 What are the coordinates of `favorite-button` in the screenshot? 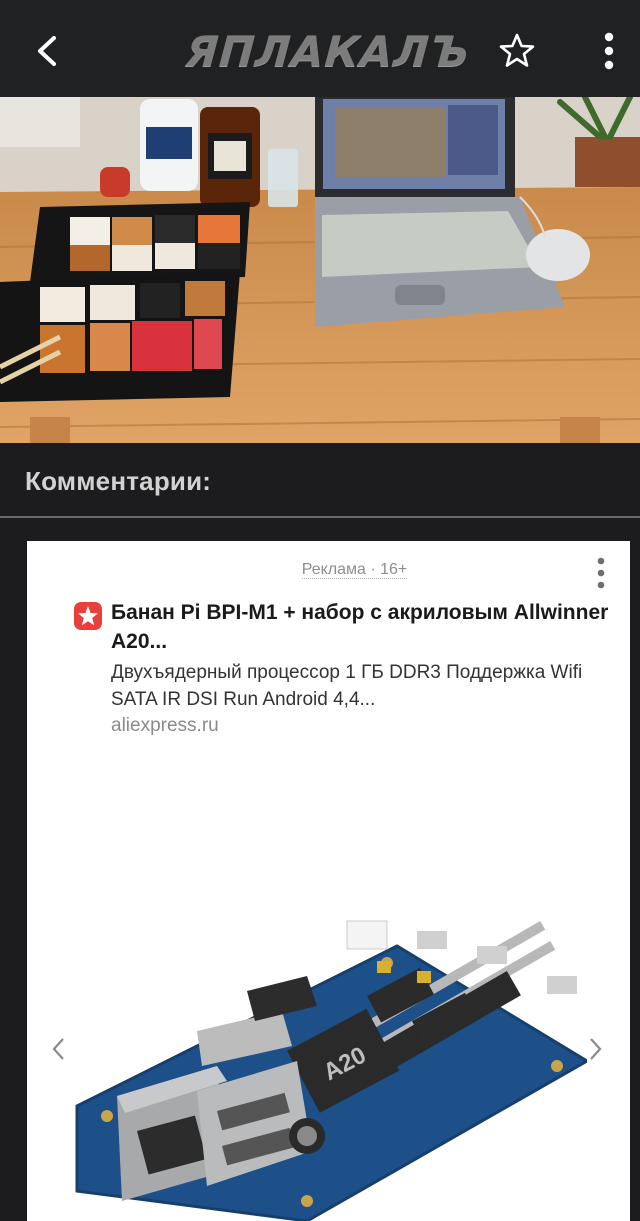 It's located at (517, 51).